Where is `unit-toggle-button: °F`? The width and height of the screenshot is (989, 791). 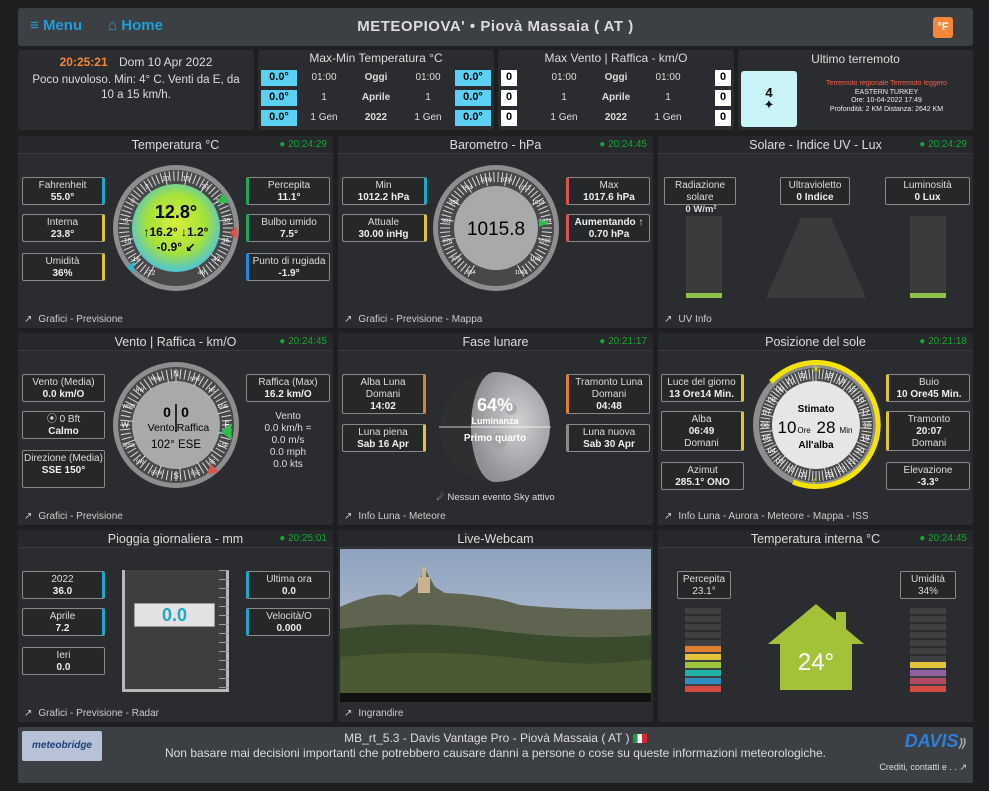
unit-toggle-button: °F is located at coordinates (943, 27).